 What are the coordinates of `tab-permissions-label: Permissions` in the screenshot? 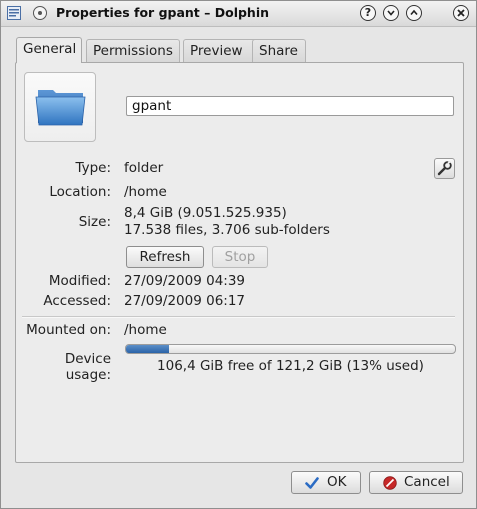 It's located at (133, 51).